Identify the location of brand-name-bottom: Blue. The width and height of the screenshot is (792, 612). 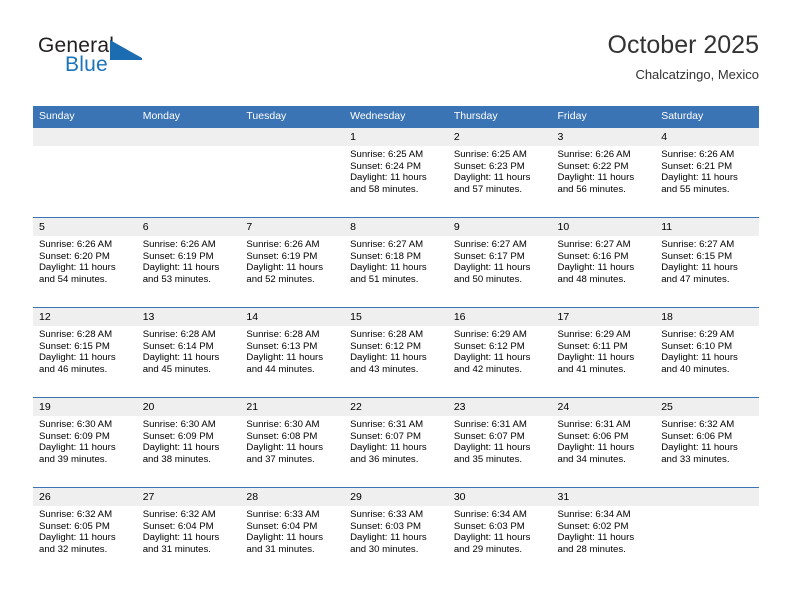
(86, 64).